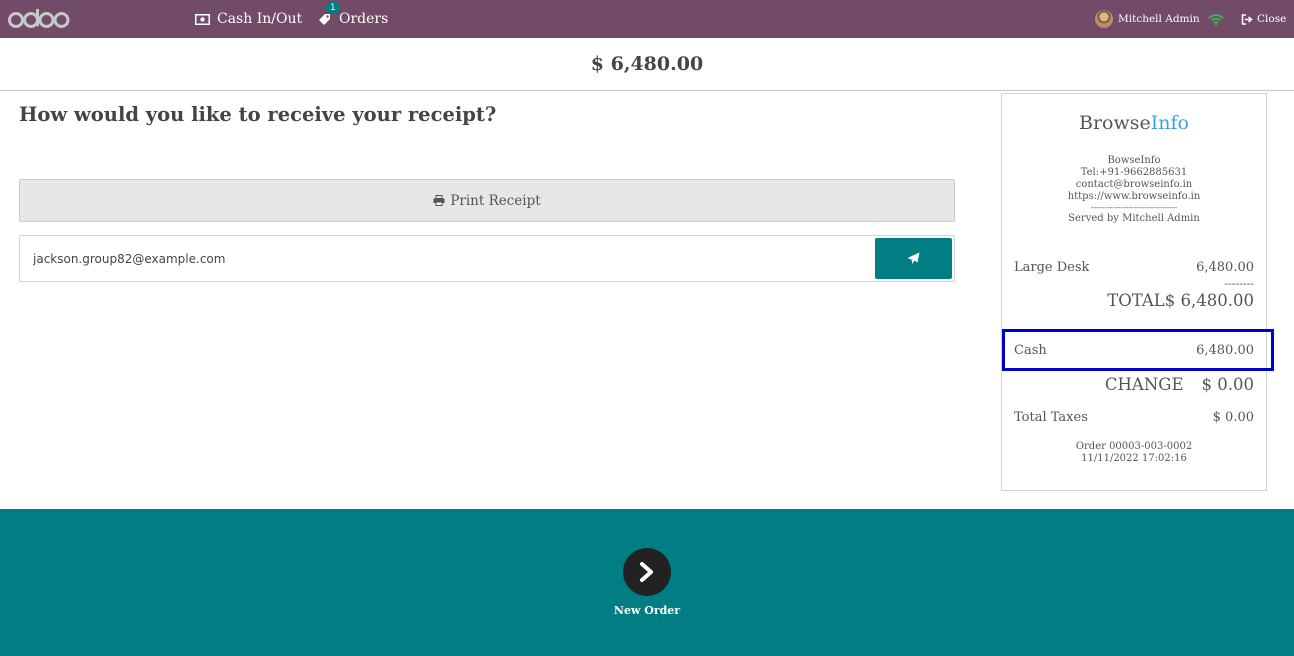 This screenshot has height=656, width=1294. I want to click on avatar, so click(1104, 19).